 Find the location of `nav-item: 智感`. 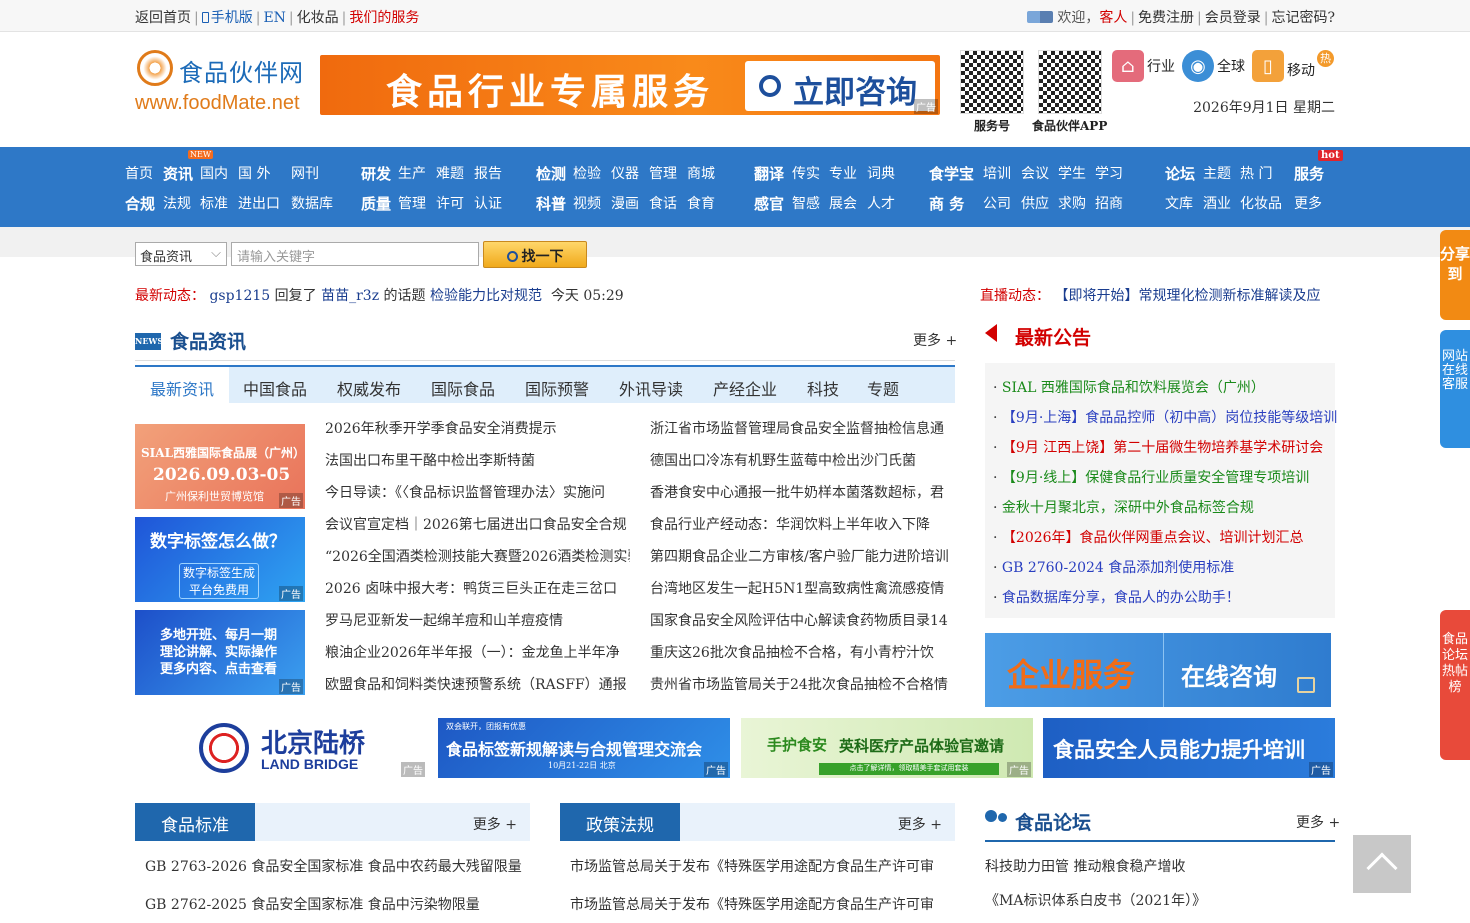

nav-item: 智感 is located at coordinates (806, 203).